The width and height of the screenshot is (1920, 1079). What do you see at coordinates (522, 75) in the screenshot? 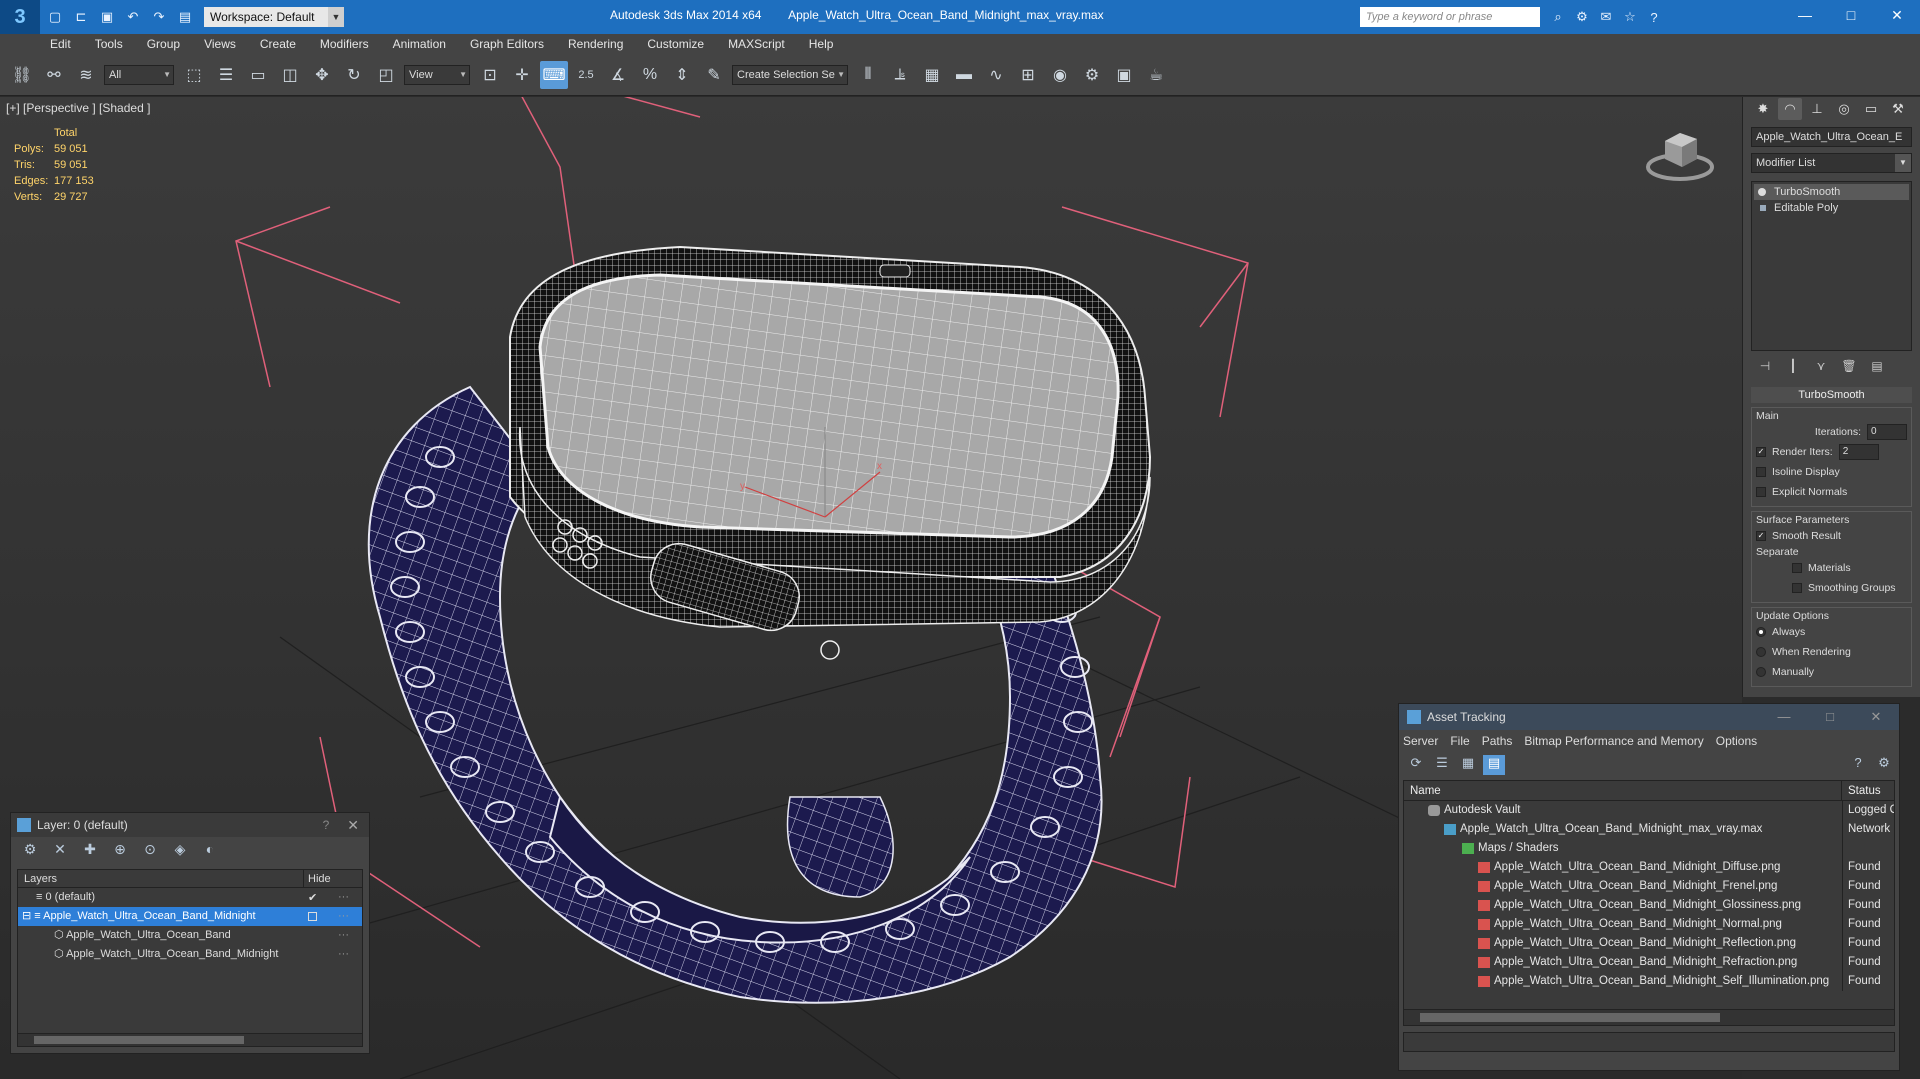
I see `manipulate-icon: ✛` at bounding box center [522, 75].